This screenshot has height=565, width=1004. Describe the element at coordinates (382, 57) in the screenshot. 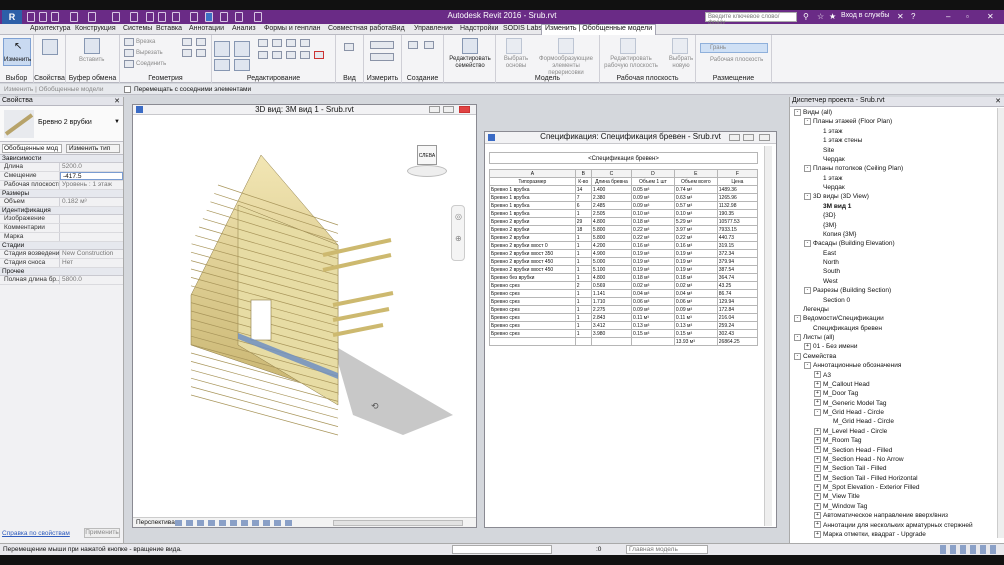

I see `dimension-icon` at that location.